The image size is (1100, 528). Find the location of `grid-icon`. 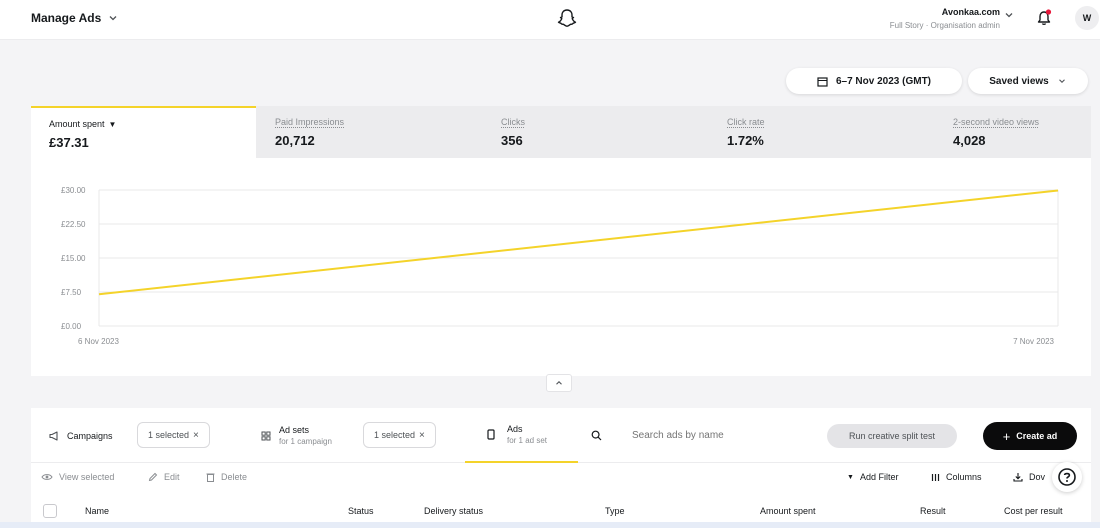

grid-icon is located at coordinates (266, 436).